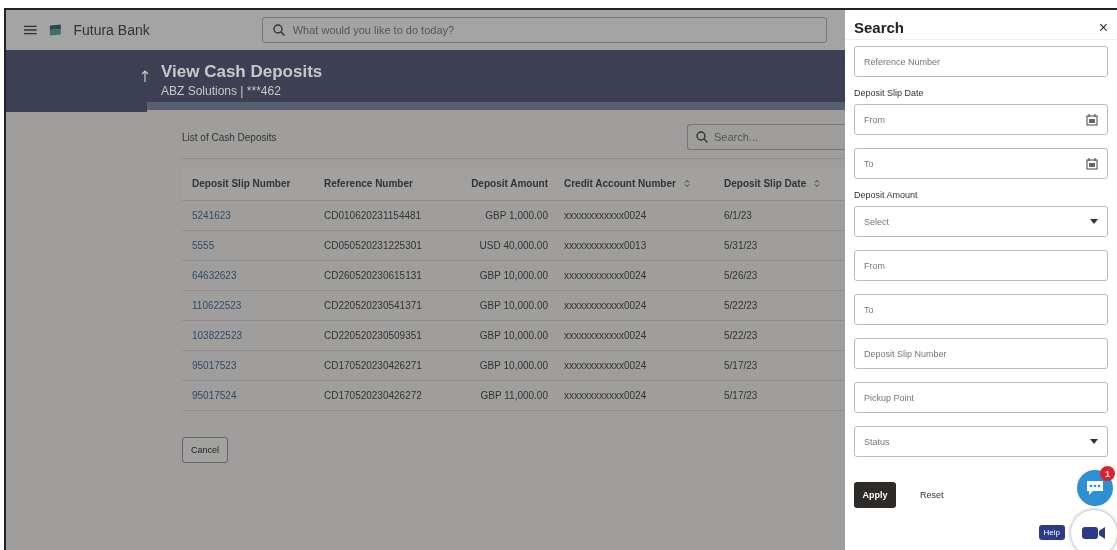 The width and height of the screenshot is (1117, 550). I want to click on input-field: From, so click(981, 265).